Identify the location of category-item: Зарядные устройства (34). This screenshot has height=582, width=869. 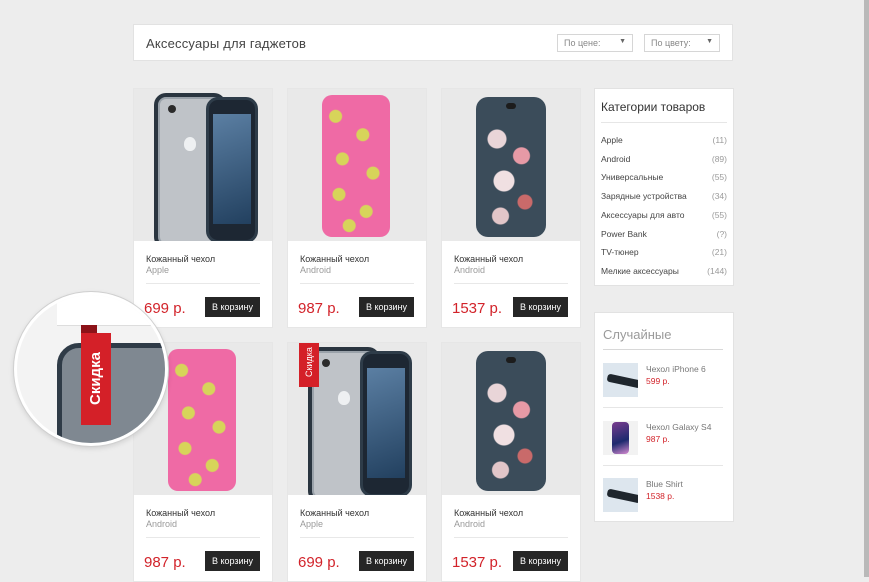
(664, 199).